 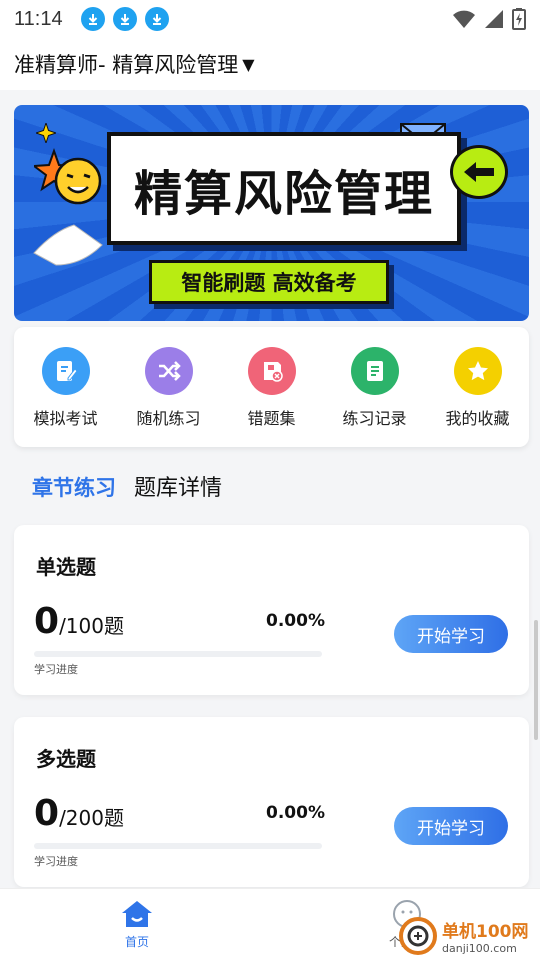 I want to click on nav-label: 首页, so click(x=136, y=942).